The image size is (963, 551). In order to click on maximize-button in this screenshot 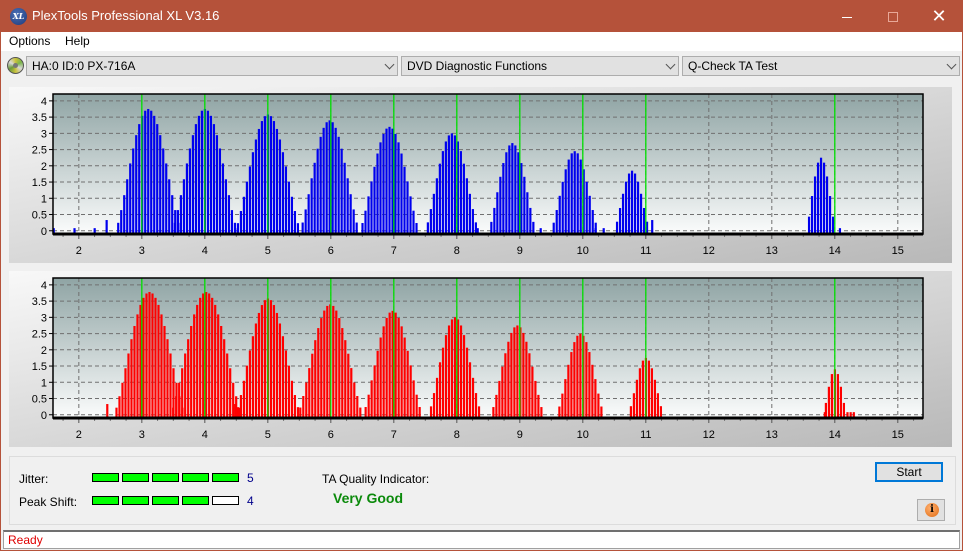, I will do `click(893, 16)`.